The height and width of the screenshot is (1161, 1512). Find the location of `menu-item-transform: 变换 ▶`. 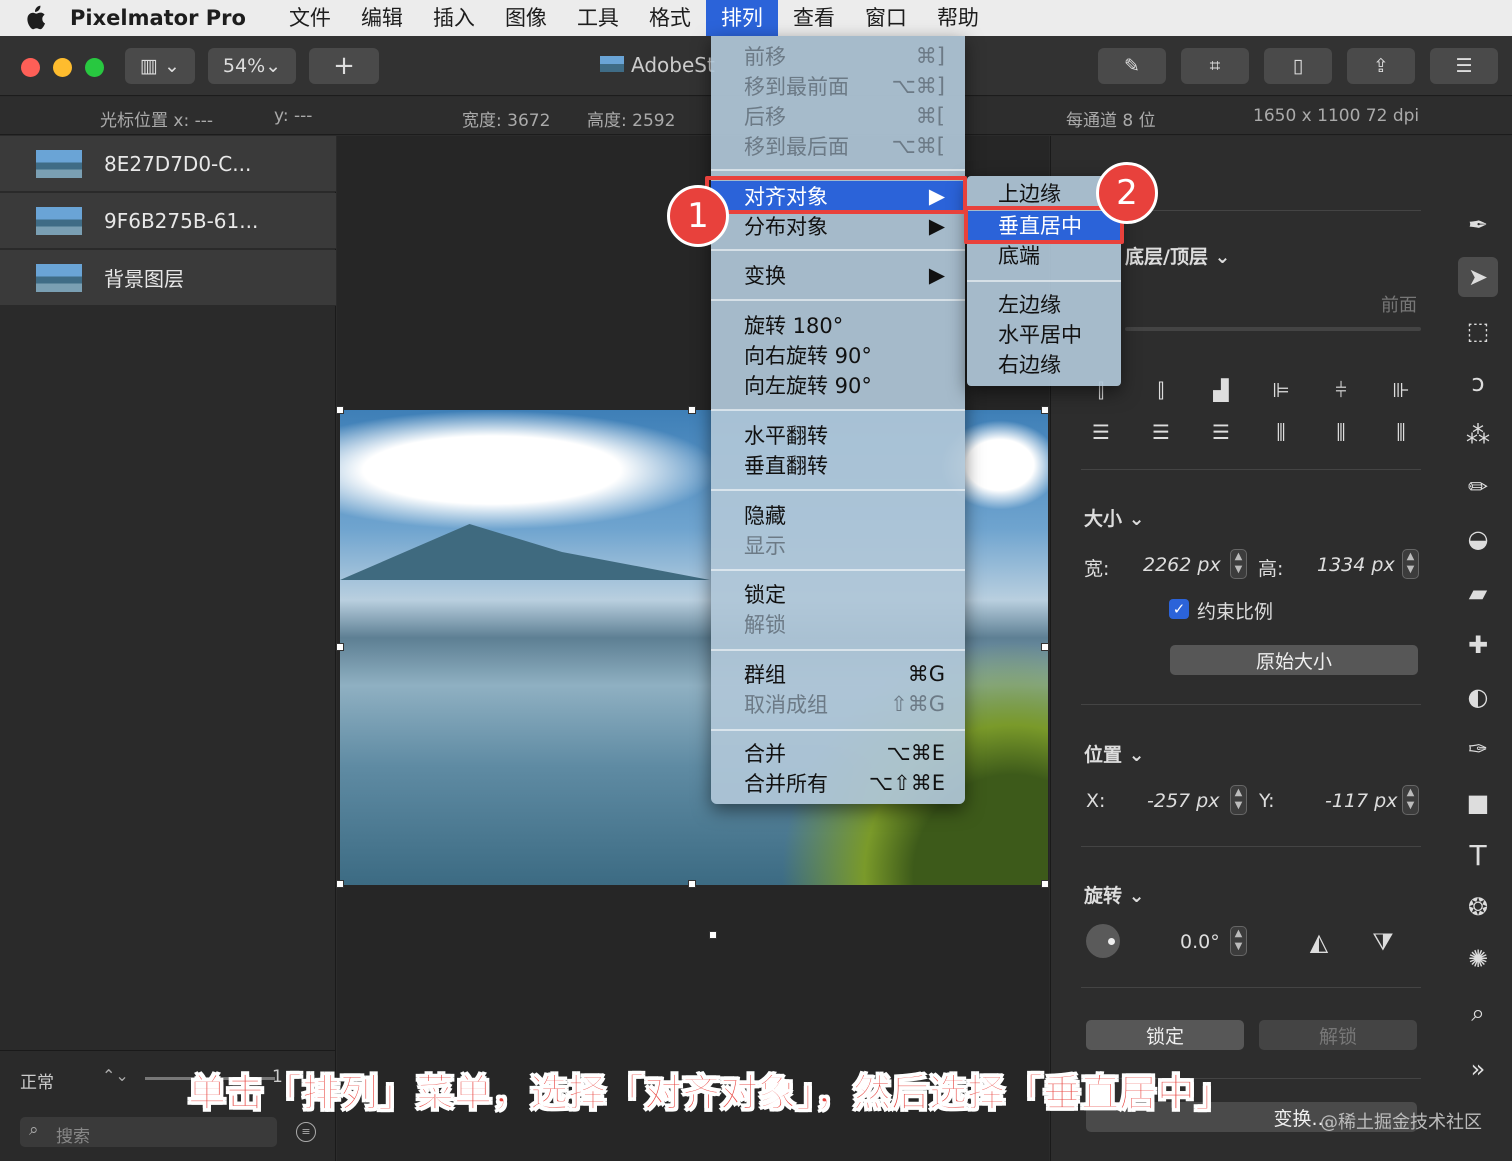

menu-item-transform: 变换 ▶ is located at coordinates (838, 275).